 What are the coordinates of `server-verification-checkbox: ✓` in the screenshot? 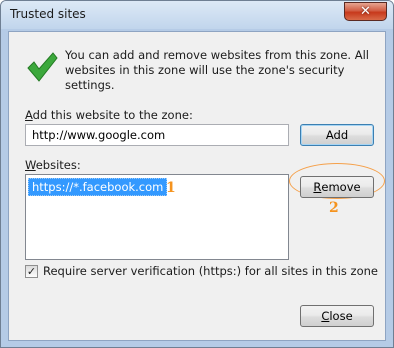 It's located at (31, 271).